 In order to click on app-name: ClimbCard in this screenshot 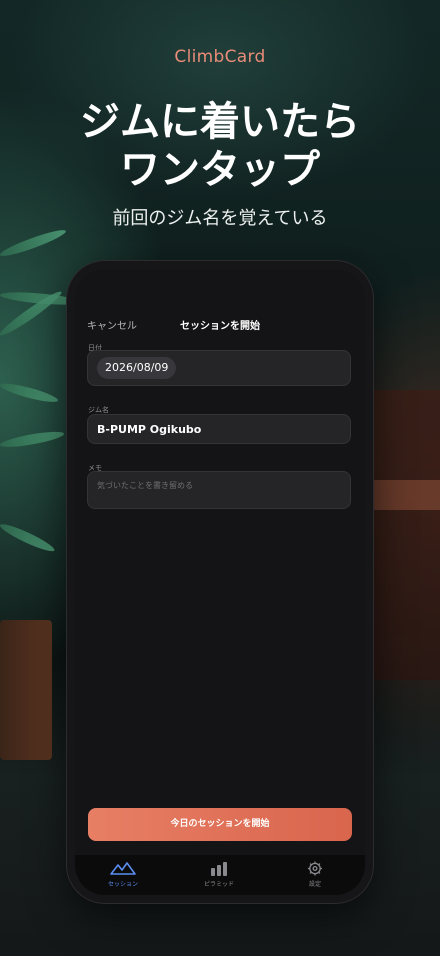, I will do `click(220, 57)`.